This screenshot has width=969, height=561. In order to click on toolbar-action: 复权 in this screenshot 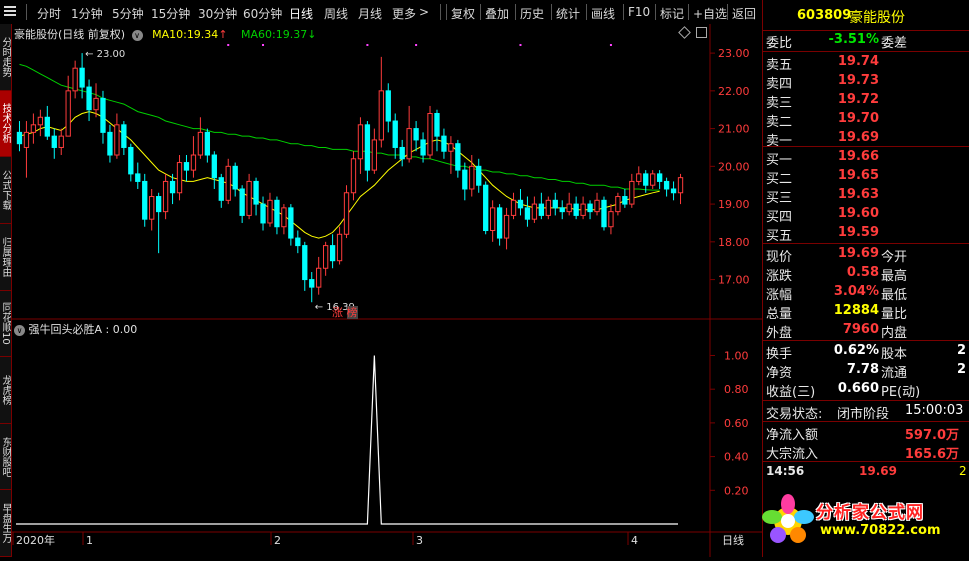, I will do `click(463, 13)`.